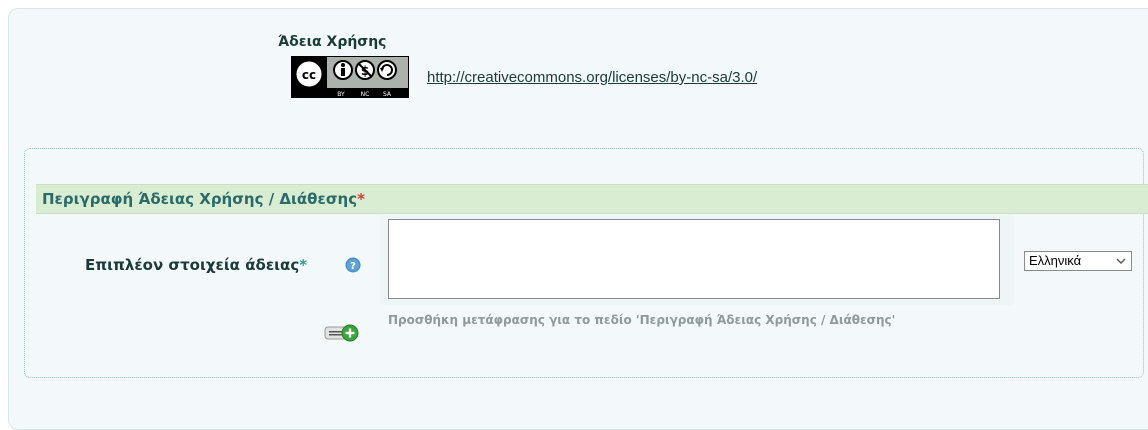 The image size is (1148, 430). Describe the element at coordinates (303, 265) in the screenshot. I see `field-required-marker: *` at that location.